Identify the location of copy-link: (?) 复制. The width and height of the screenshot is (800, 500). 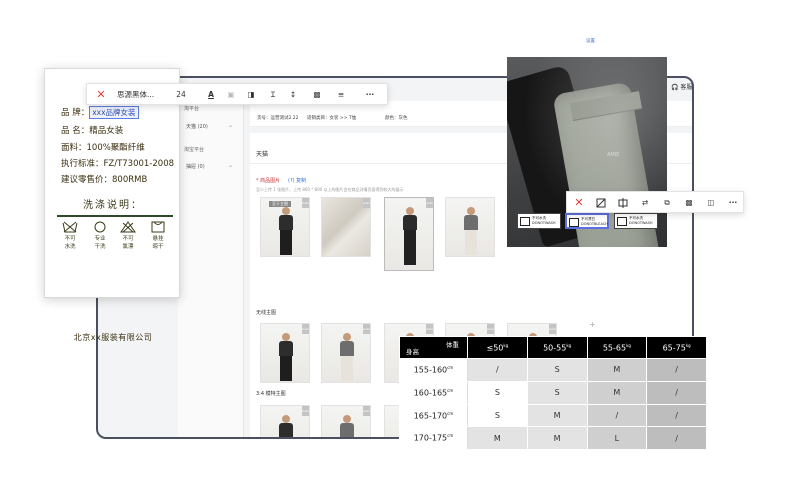
(297, 180).